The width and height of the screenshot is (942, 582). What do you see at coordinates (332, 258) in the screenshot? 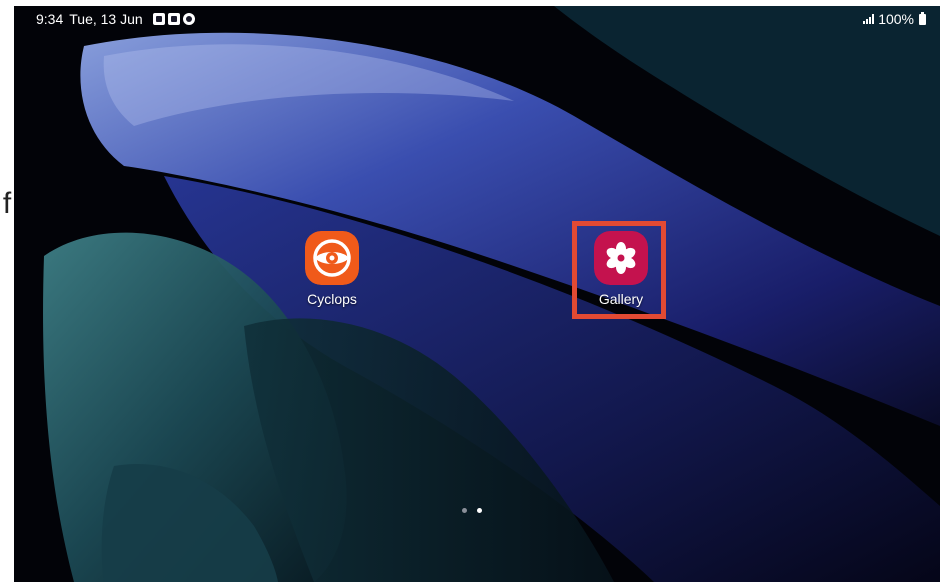
I see `cyclops-eye-icon` at bounding box center [332, 258].